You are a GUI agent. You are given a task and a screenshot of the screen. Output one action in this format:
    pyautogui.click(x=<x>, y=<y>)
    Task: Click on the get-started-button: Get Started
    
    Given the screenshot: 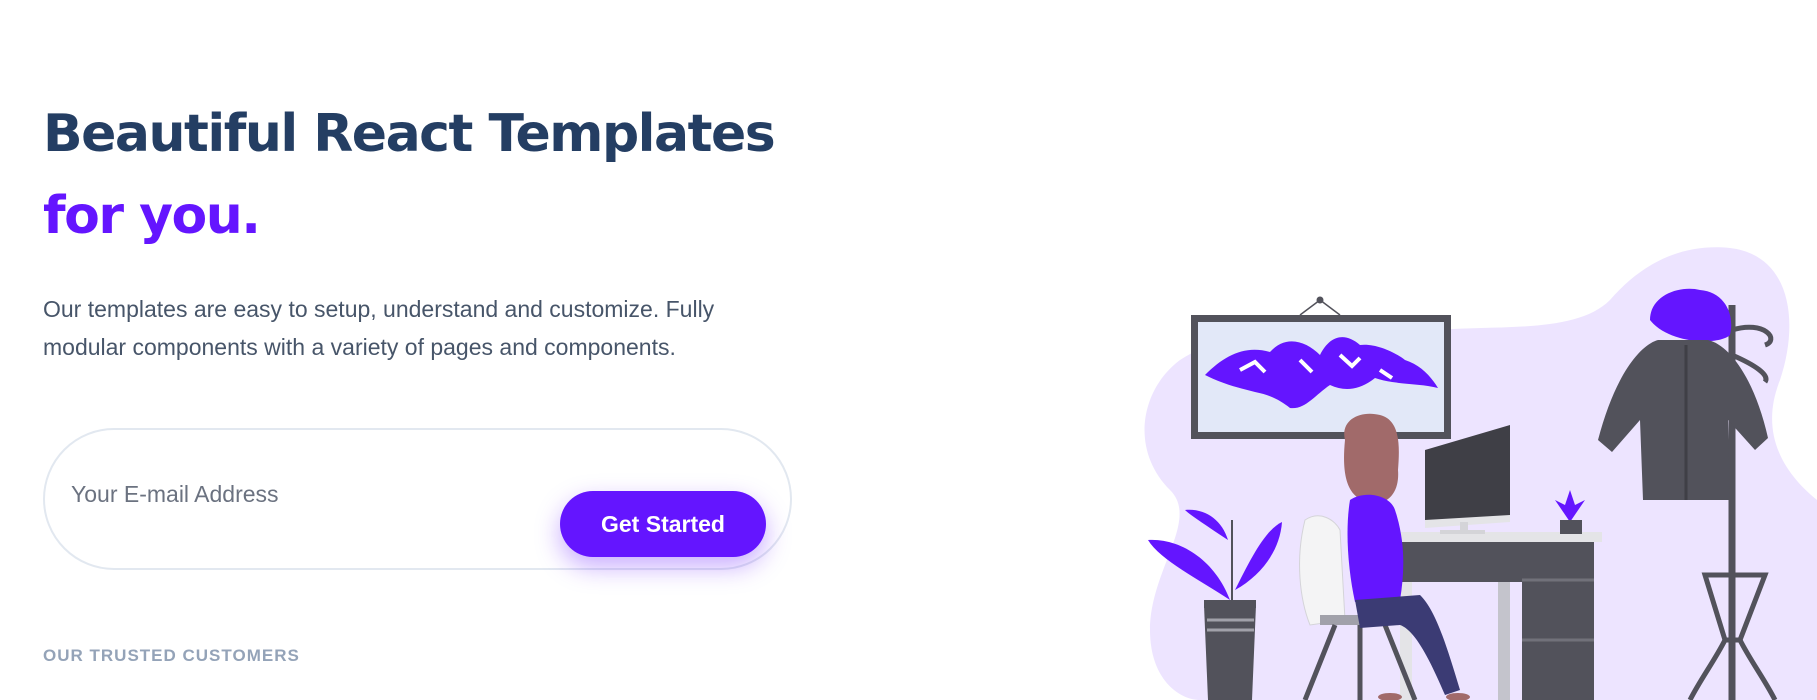 What is the action you would take?
    pyautogui.click(x=663, y=524)
    